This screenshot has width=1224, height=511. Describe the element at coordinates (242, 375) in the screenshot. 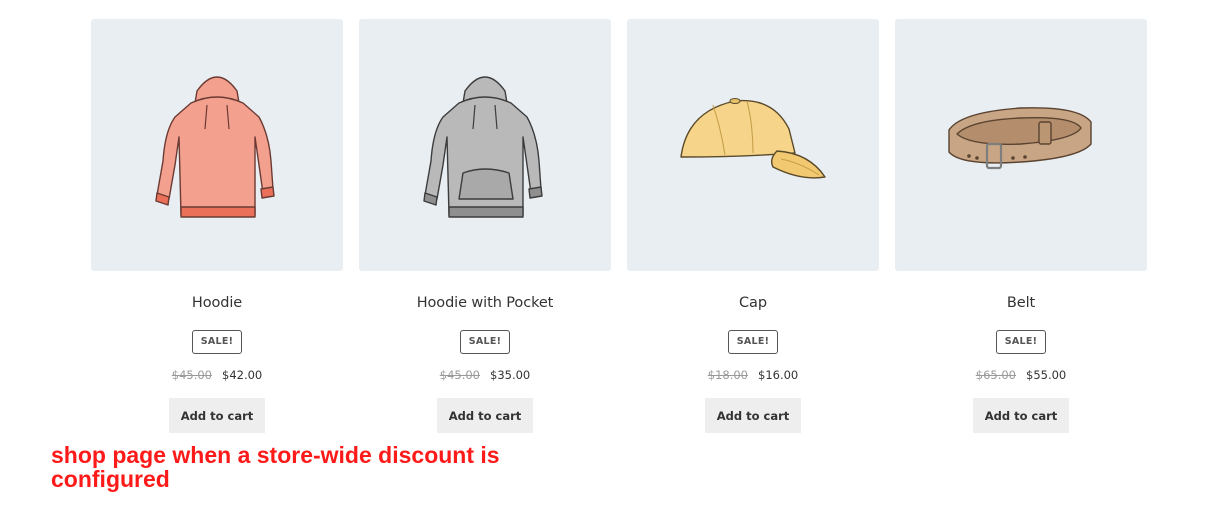

I see `sale-price: $42.00` at that location.